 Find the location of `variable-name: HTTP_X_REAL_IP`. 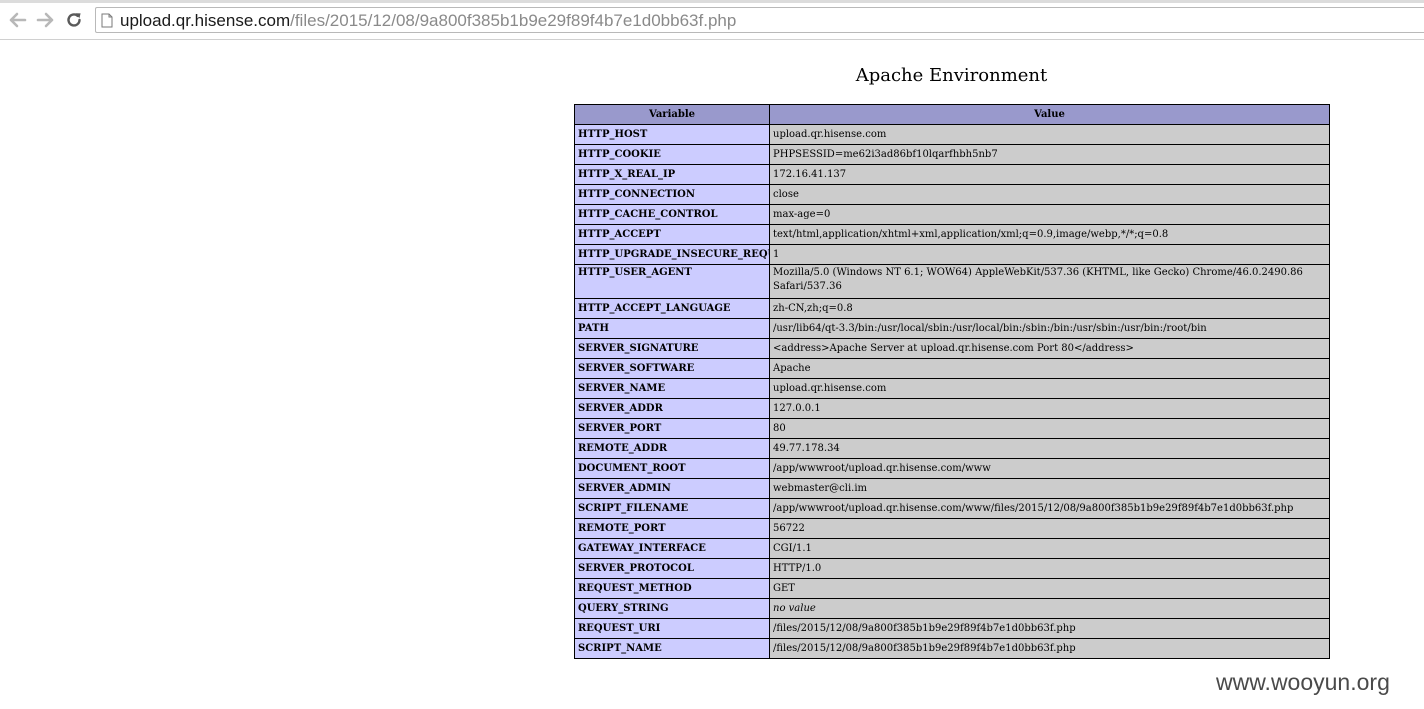

variable-name: HTTP_X_REAL_IP is located at coordinates (672, 174).